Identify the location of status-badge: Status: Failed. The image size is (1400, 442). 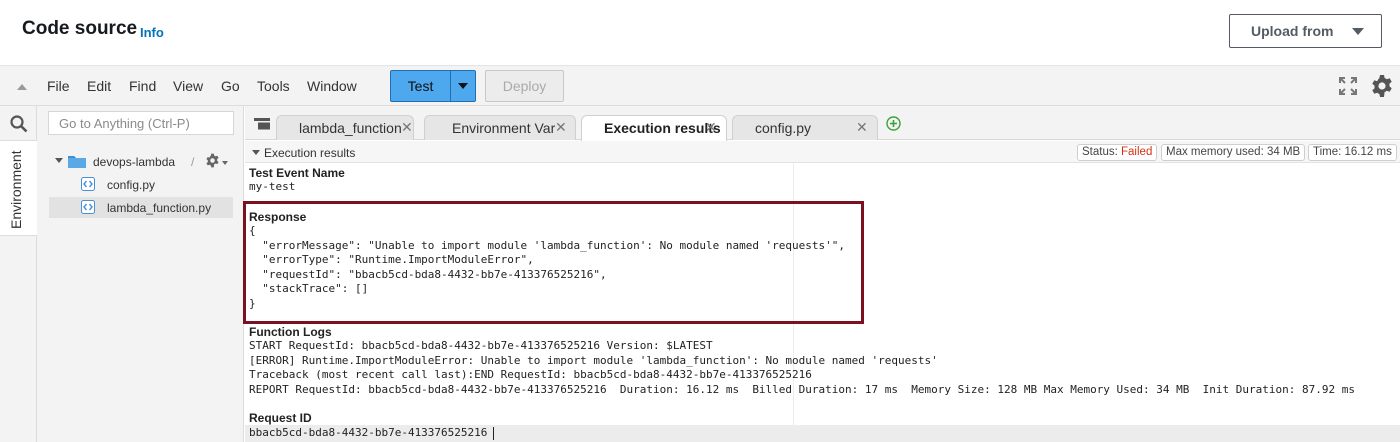
(1117, 152).